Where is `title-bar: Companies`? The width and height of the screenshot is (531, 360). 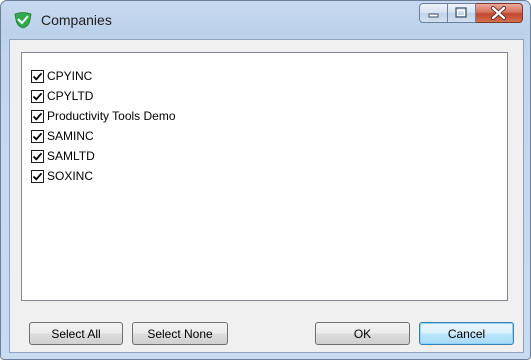 title-bar: Companies is located at coordinates (265, 20).